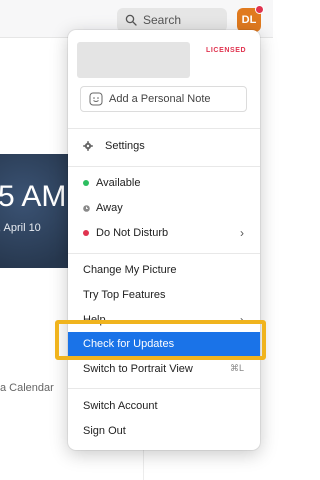 Image resolution: width=320 pixels, height=480 pixels. I want to click on dnd-status-dot, so click(86, 233).